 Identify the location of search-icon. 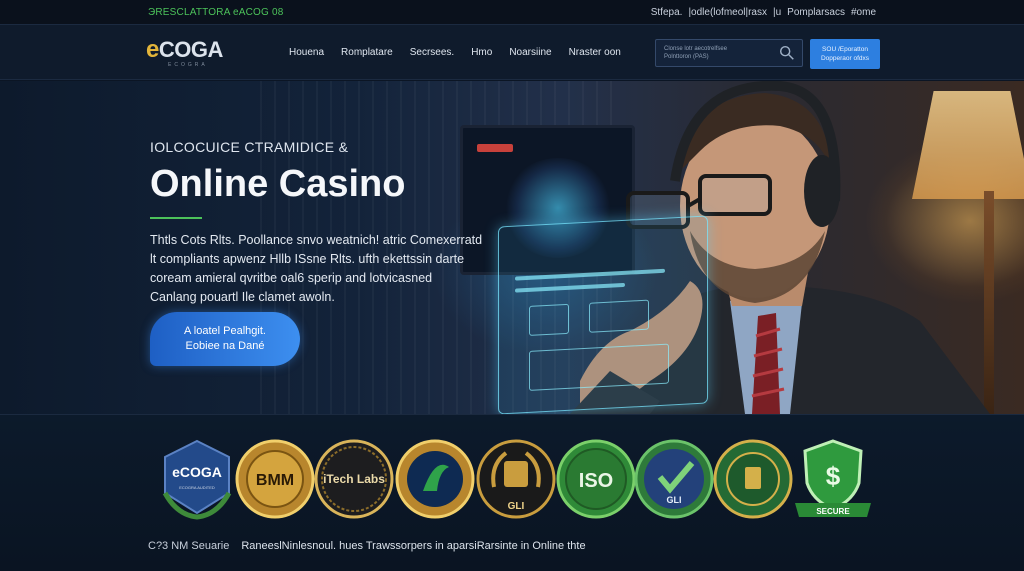
(787, 53).